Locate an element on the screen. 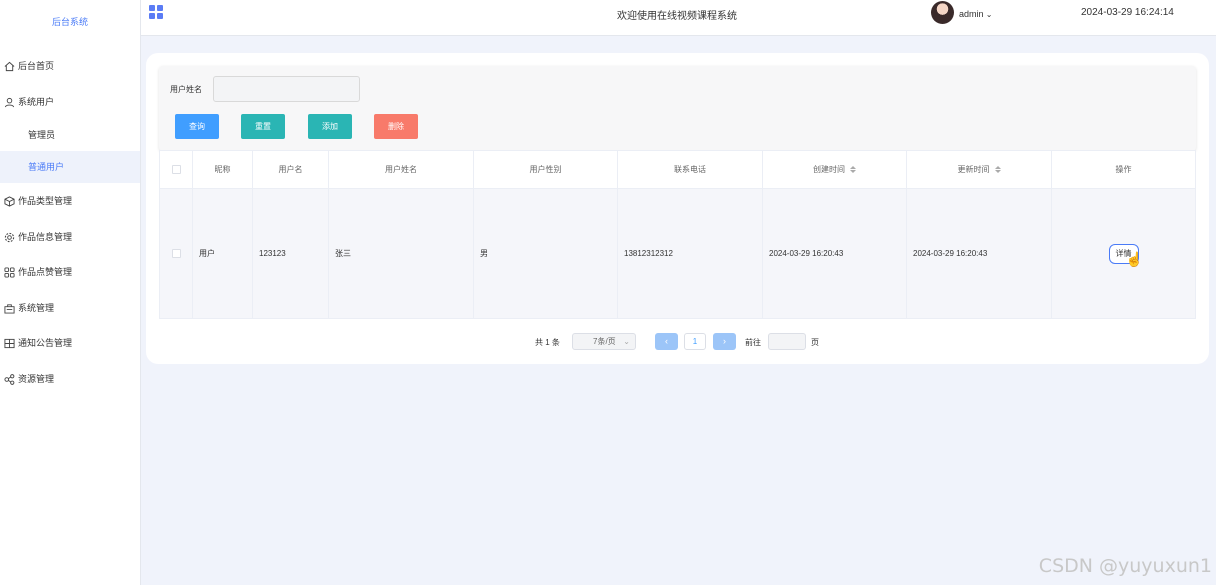 The width and height of the screenshot is (1216, 585). search-input is located at coordinates (286, 89).